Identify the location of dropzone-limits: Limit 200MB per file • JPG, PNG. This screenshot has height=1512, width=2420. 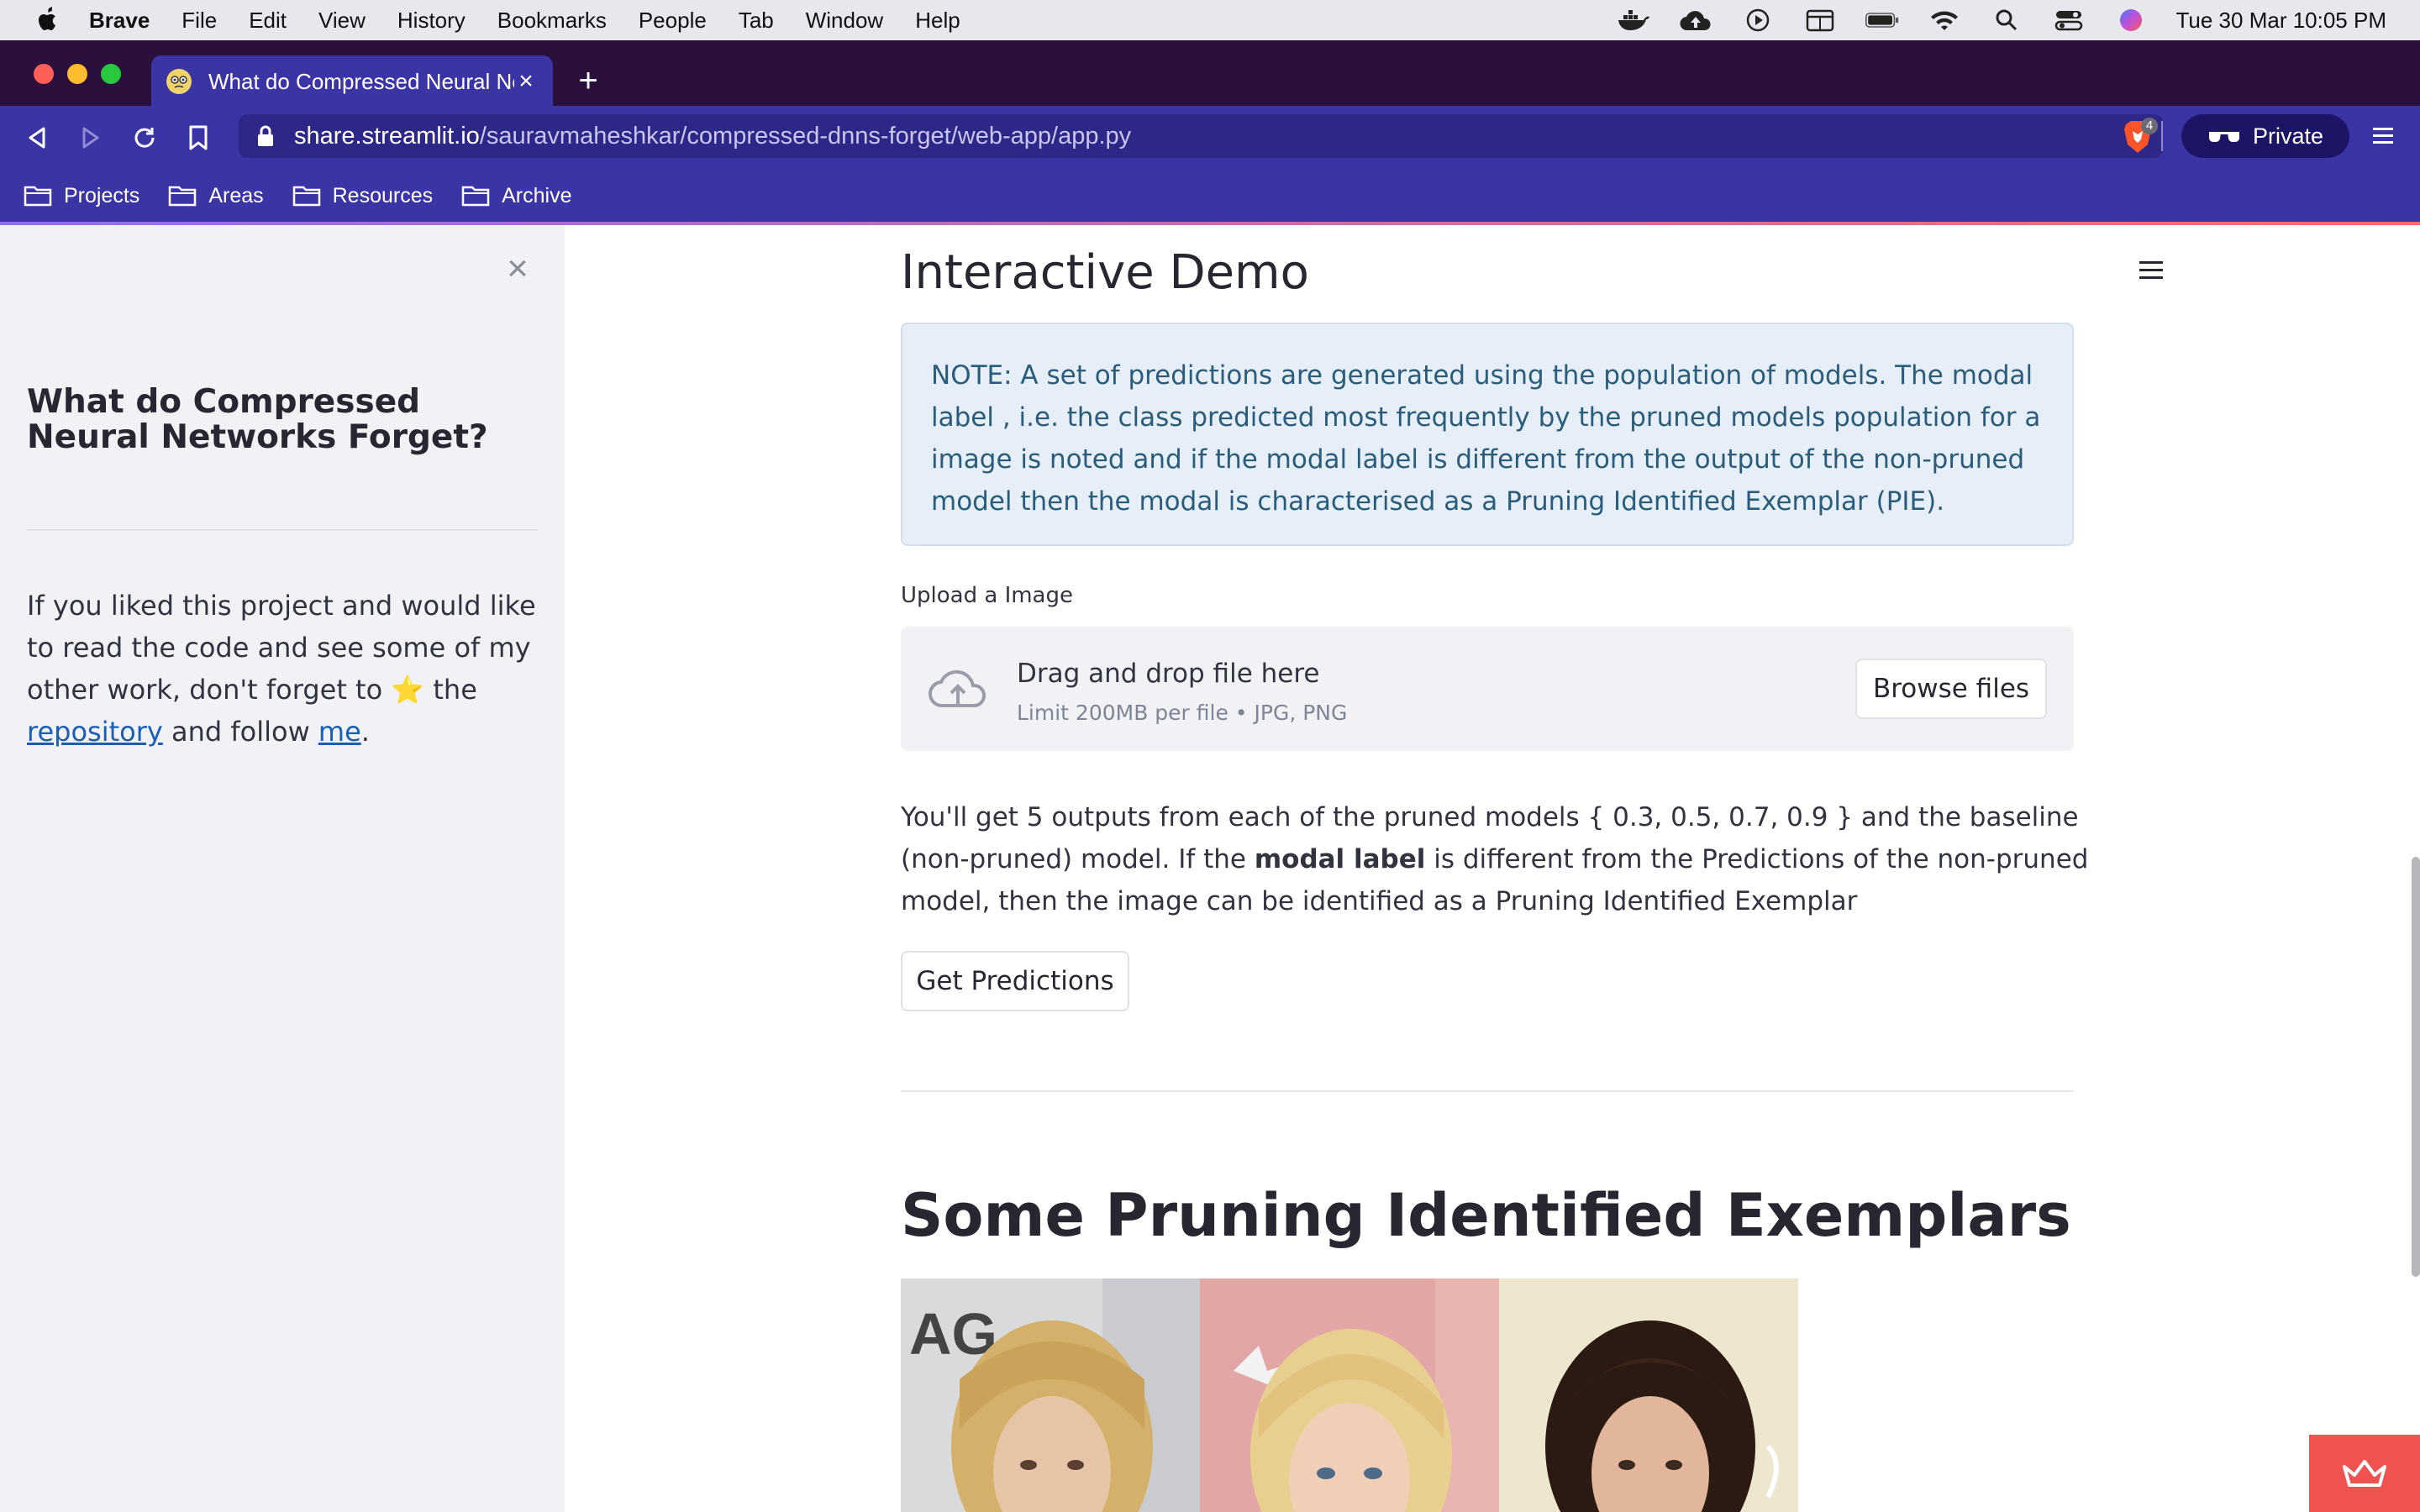
(1182, 713).